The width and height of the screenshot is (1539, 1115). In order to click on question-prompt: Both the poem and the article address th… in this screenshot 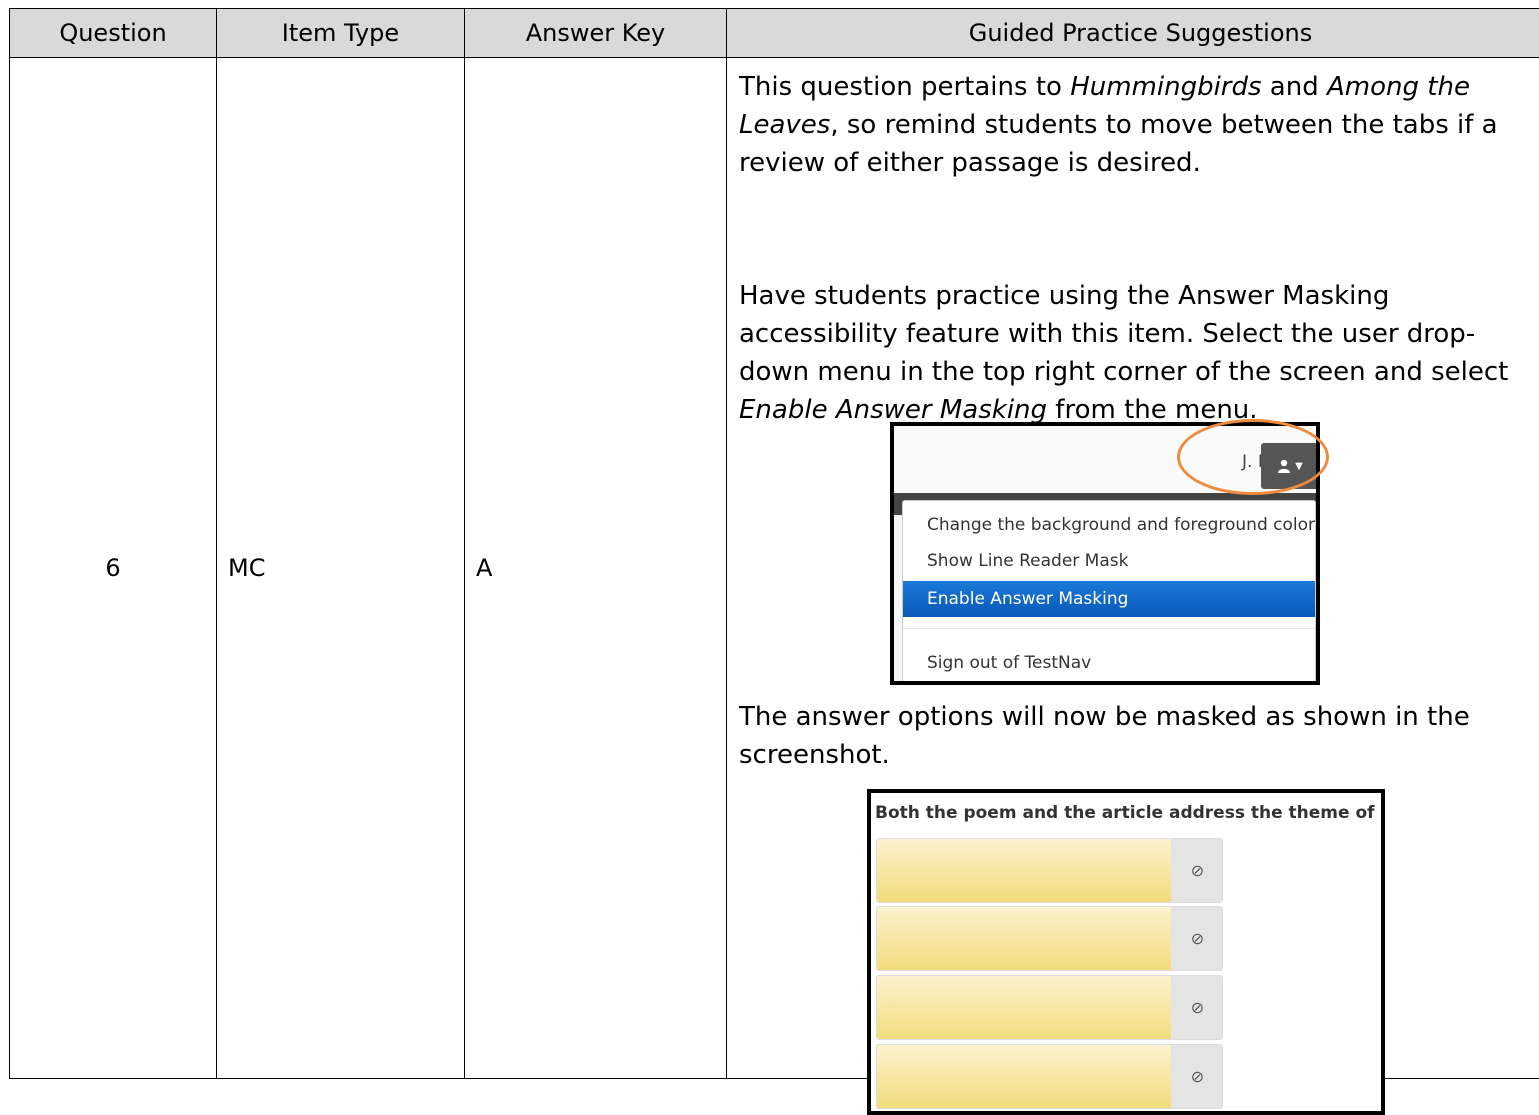, I will do `click(1130, 813)`.